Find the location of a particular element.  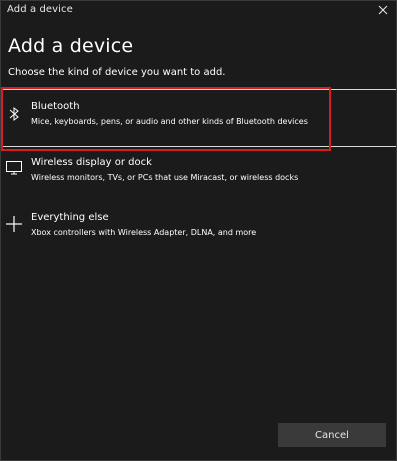

close-button is located at coordinates (383, 10).